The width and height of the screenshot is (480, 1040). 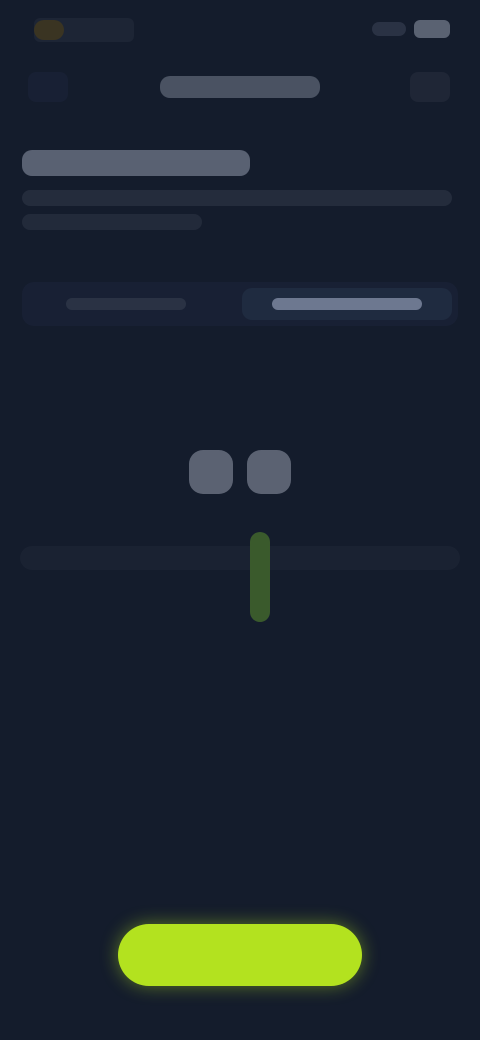 What do you see at coordinates (136, 163) in the screenshot?
I see `page-heading` at bounding box center [136, 163].